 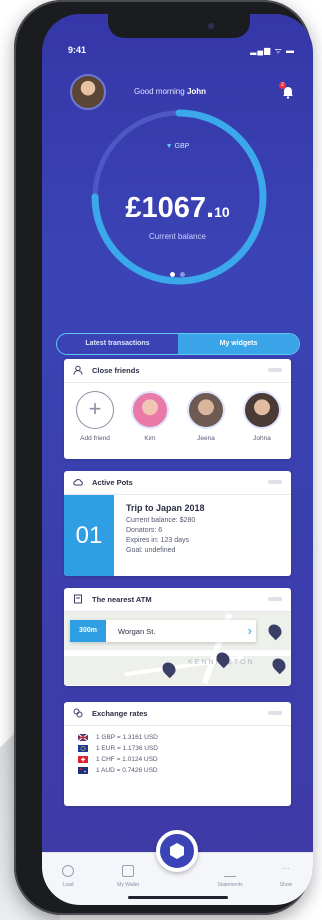 I want to click on notification-badge: 2, so click(x=282, y=85).